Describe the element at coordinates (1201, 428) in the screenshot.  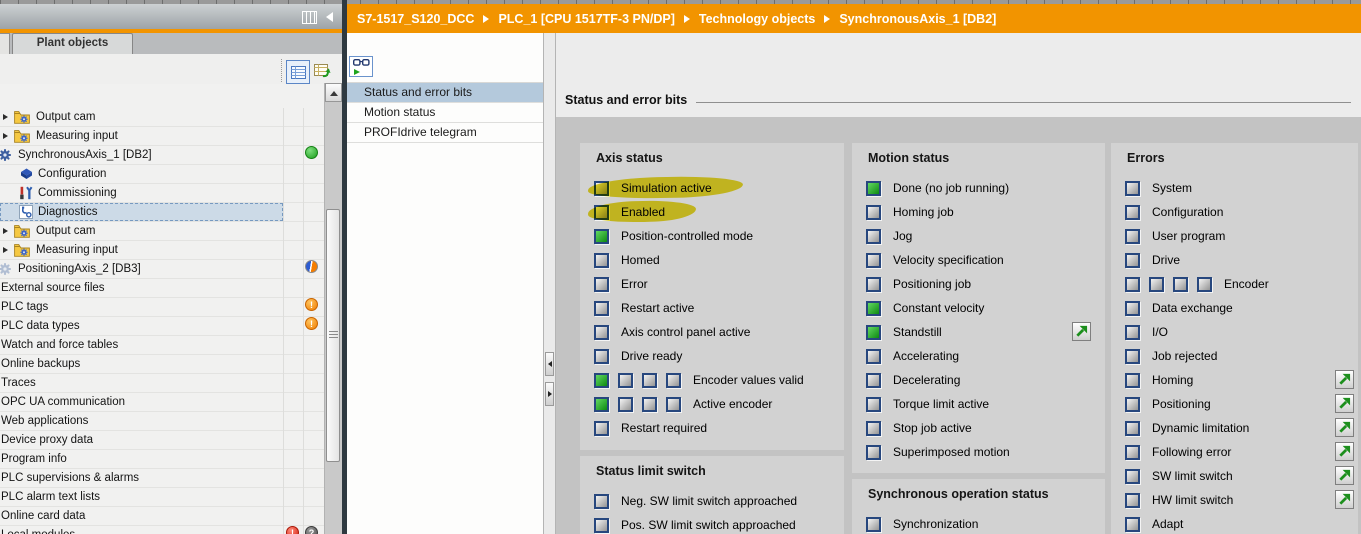
I see `status-label: Dynamic limitation` at that location.